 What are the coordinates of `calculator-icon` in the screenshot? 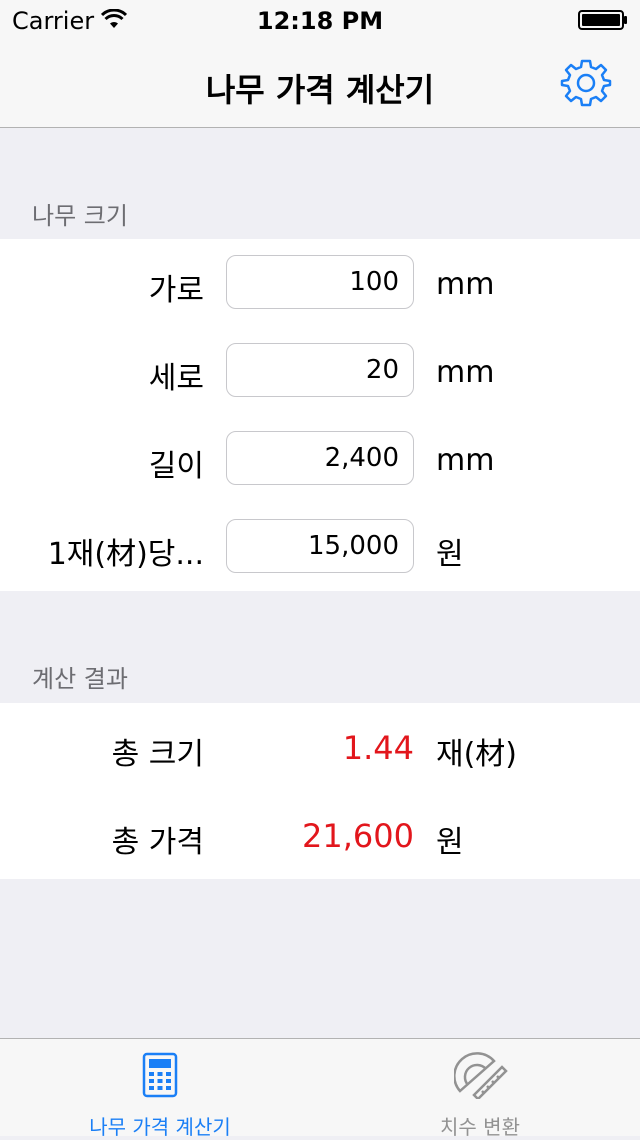 It's located at (160, 1075).